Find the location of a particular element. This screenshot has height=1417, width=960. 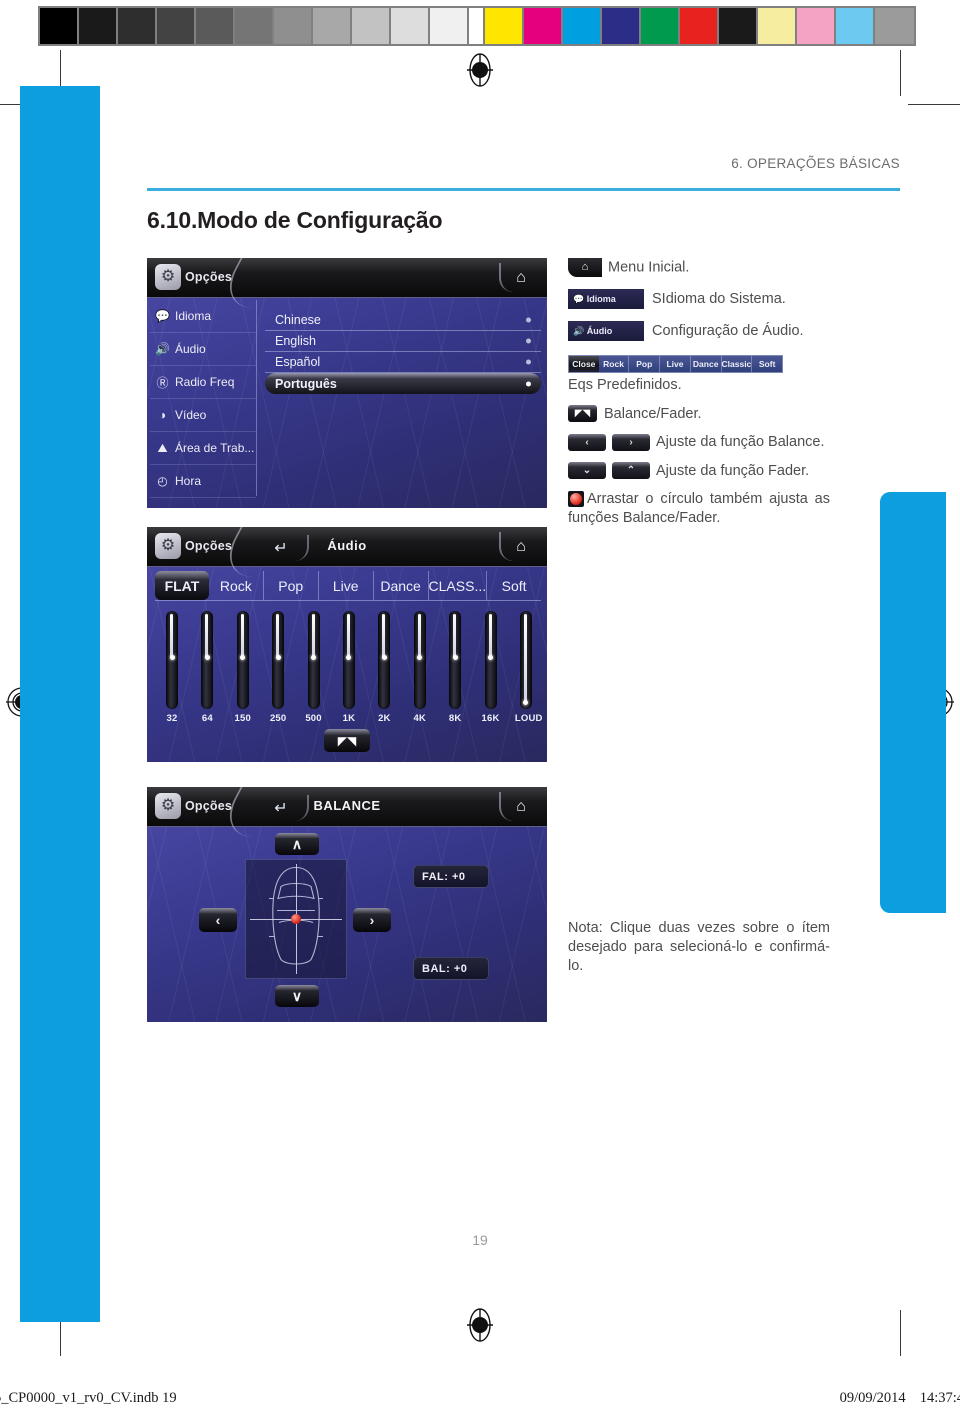

up-arrow-icon: ⌃ is located at coordinates (631, 471).